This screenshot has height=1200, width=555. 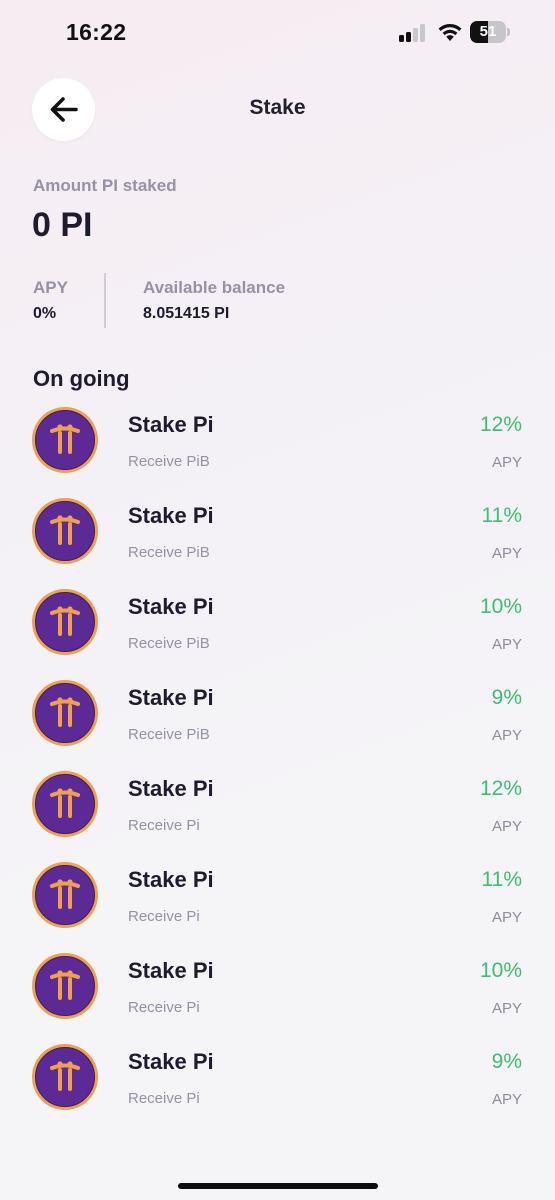 What do you see at coordinates (50, 287) in the screenshot?
I see `apy-label: APY` at bounding box center [50, 287].